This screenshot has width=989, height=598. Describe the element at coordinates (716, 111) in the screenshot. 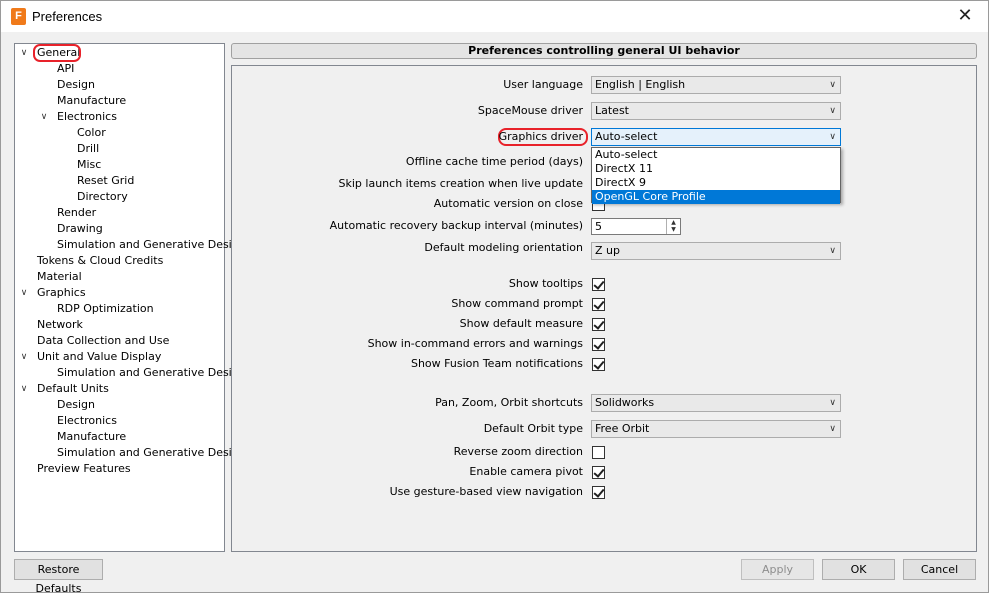

I see `spacemouse-dropdown: Latest ∨` at that location.